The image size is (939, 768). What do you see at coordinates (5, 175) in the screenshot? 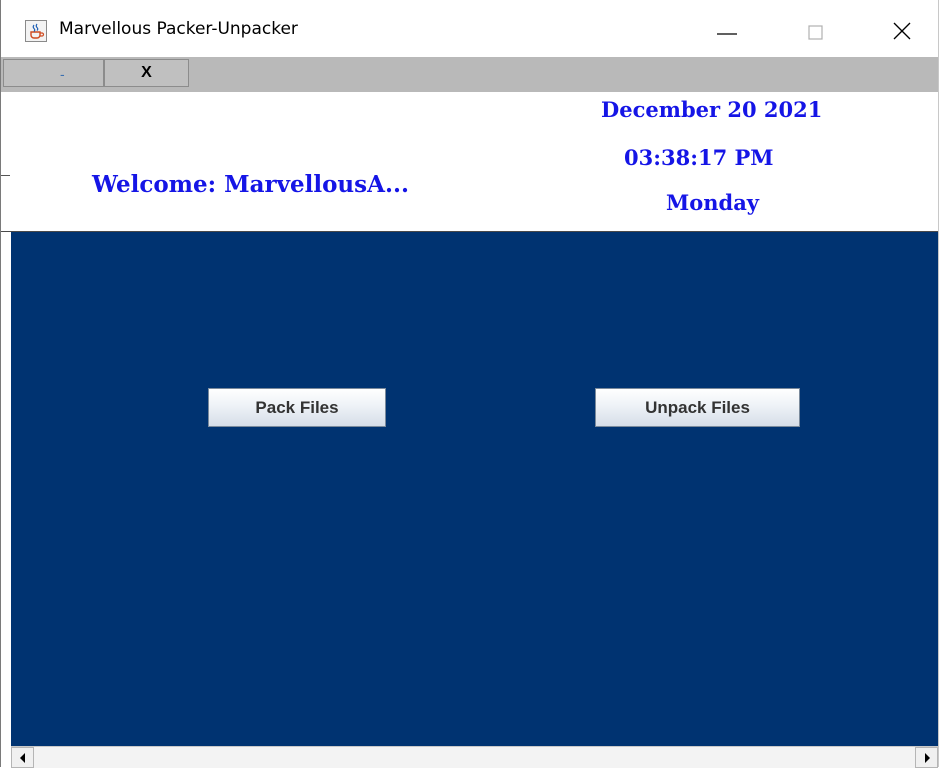
I see `divider` at bounding box center [5, 175].